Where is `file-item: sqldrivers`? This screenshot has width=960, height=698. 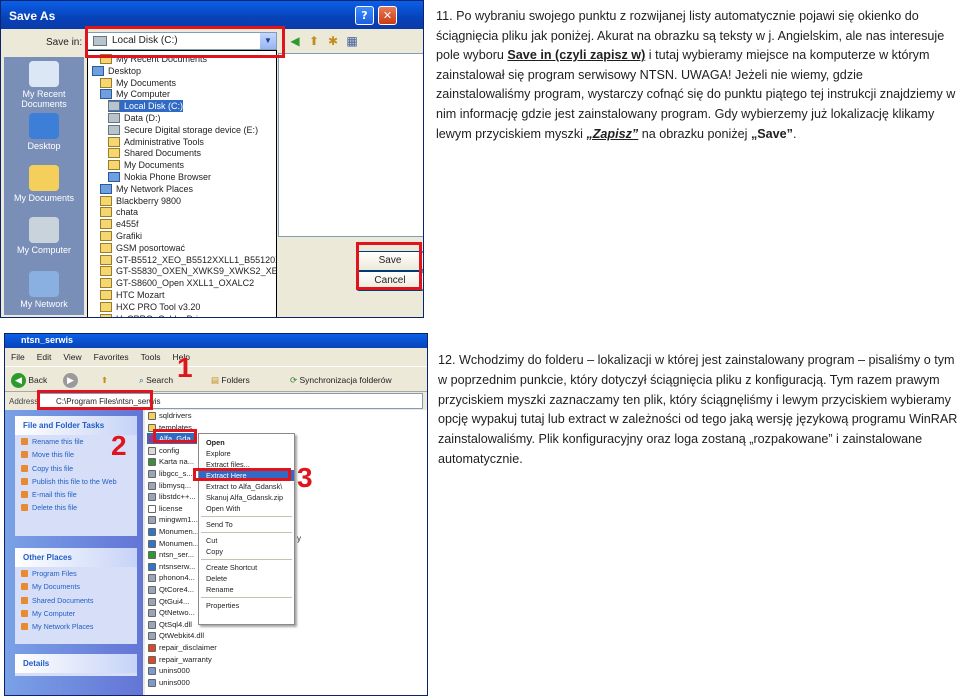
file-item: sqldrivers is located at coordinates (169, 415).